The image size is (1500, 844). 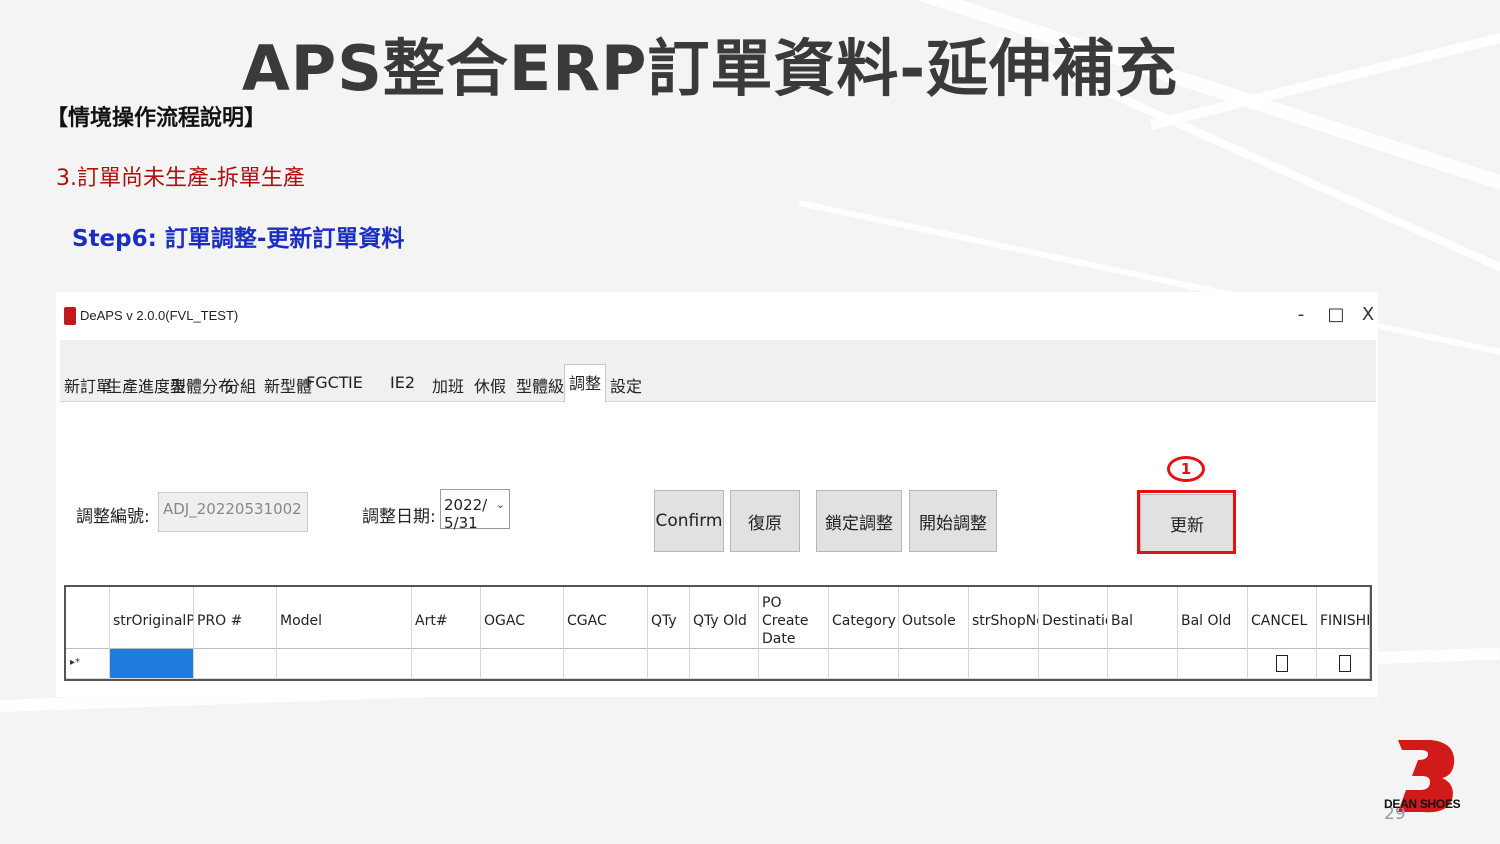 I want to click on cancel-cell, so click(x=1282, y=664).